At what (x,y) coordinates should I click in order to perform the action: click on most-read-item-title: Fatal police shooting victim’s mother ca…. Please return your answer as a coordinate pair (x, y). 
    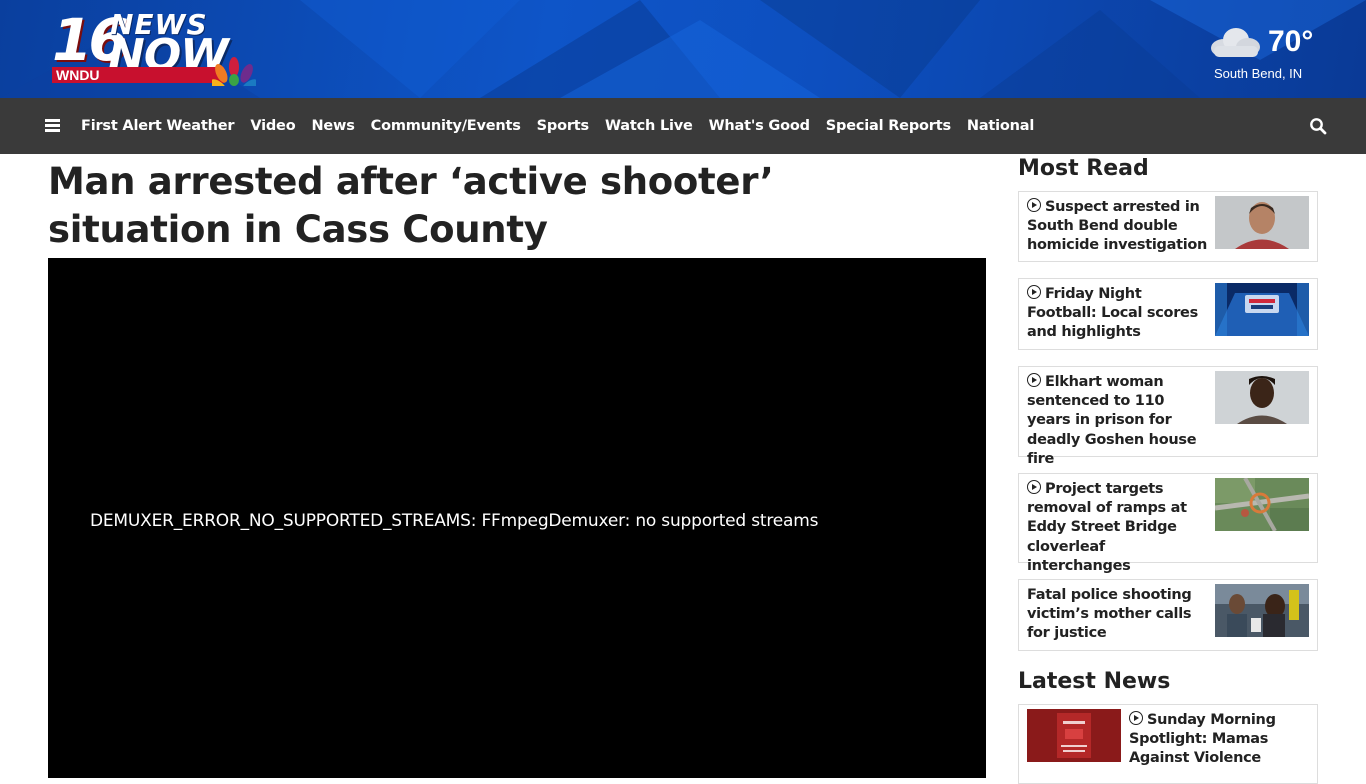
    Looking at the image, I should click on (1109, 614).